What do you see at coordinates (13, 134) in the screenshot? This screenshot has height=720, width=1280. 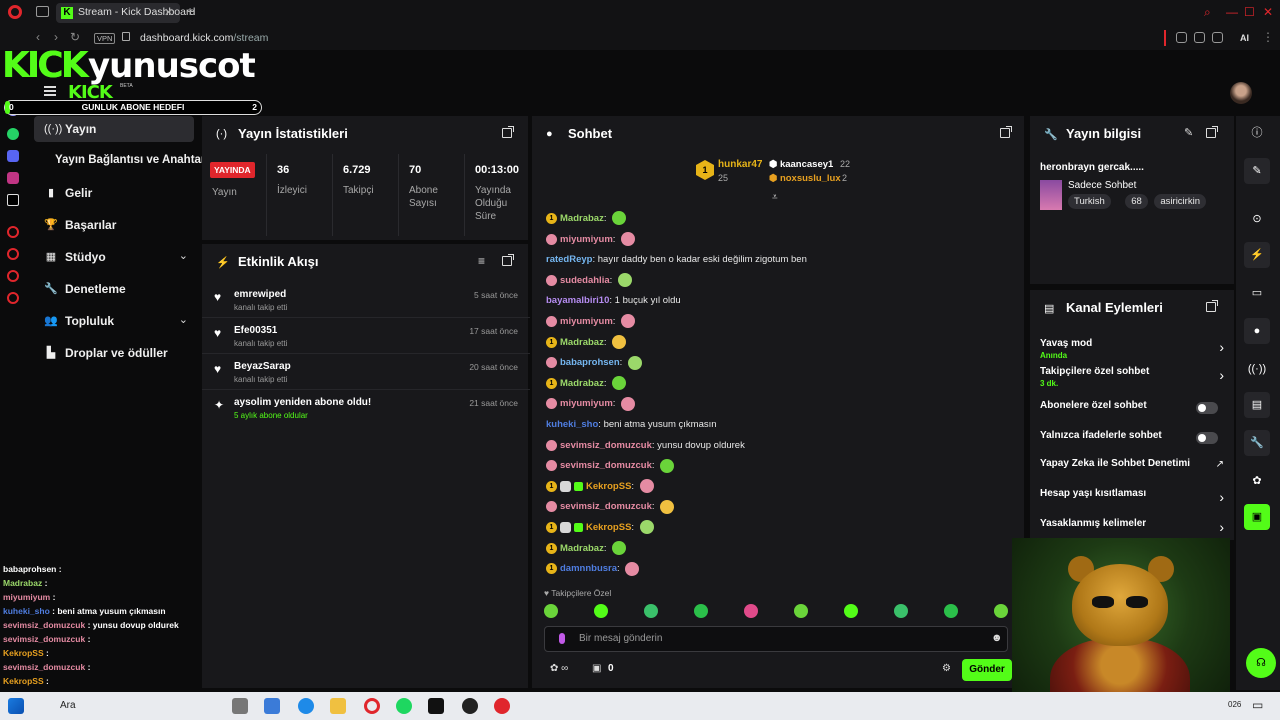 I see `whatsapp-icon` at bounding box center [13, 134].